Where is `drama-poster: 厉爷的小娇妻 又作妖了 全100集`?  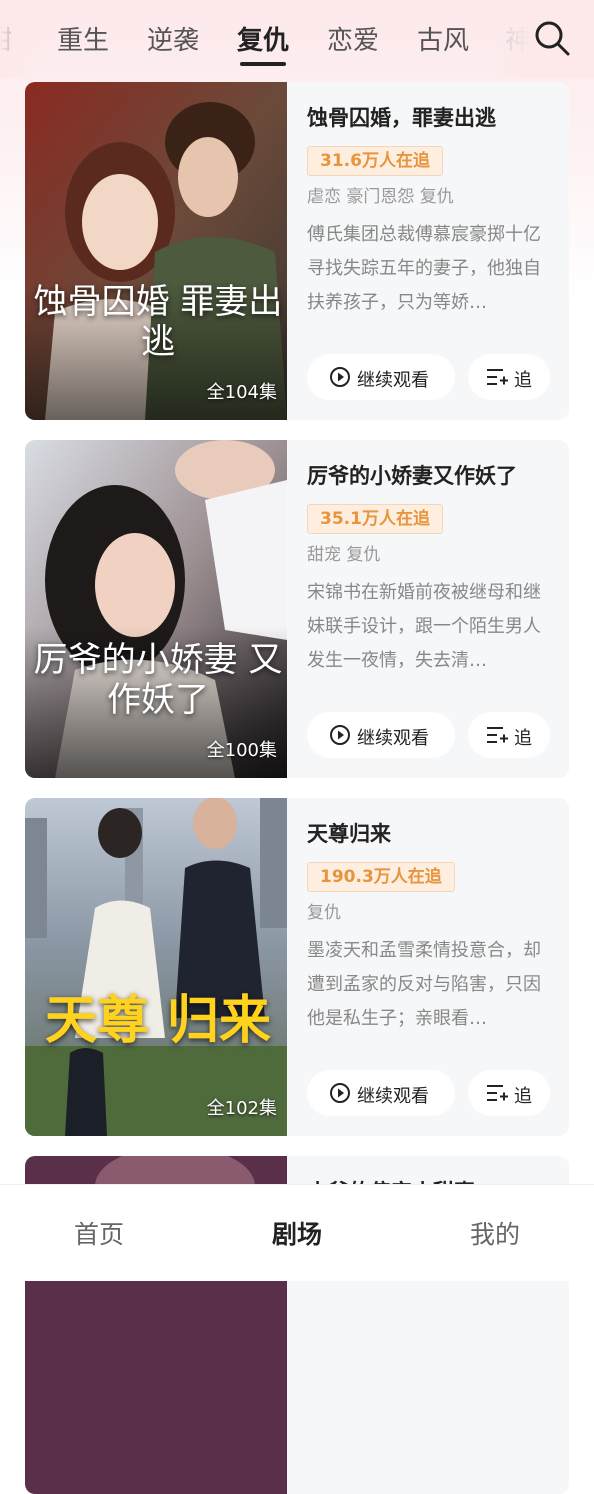 drama-poster: 厉爷的小娇妻 又作妖了 全100集 is located at coordinates (156, 609).